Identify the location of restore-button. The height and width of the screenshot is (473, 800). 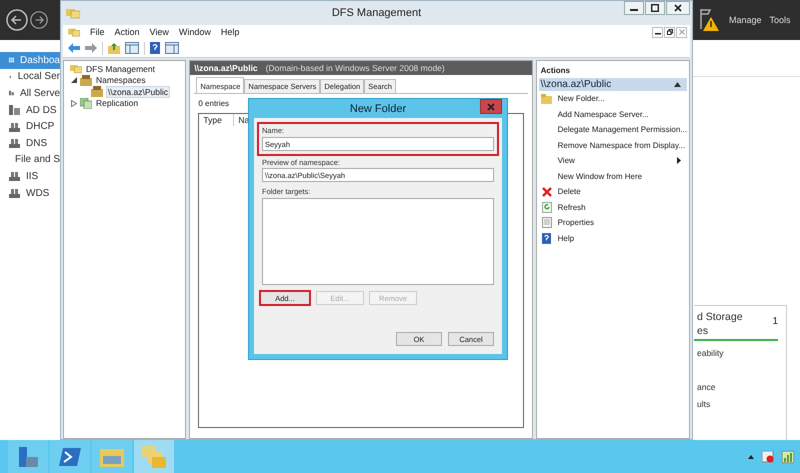
(669, 32).